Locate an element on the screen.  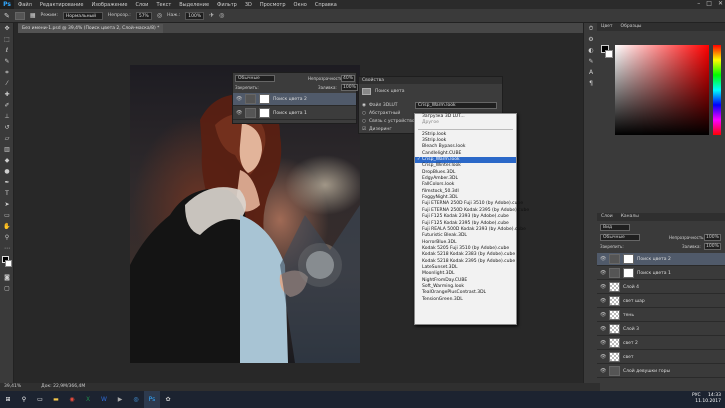
healing-tool-icon: ✚ is located at coordinates (7, 94).